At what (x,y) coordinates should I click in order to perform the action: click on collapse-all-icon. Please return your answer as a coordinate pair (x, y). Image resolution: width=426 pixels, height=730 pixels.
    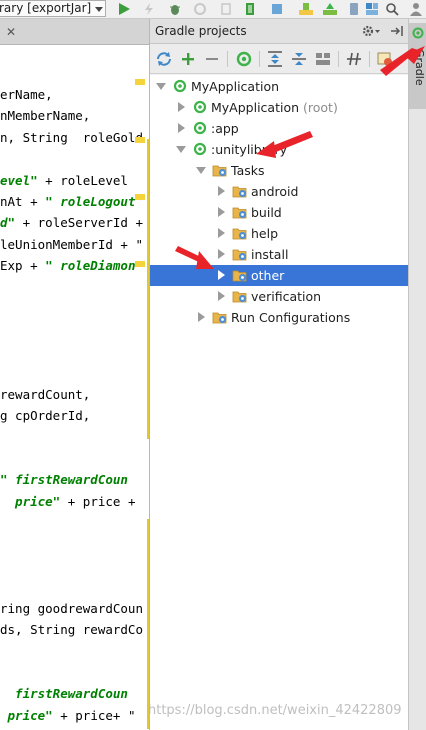
    Looking at the image, I should click on (299, 59).